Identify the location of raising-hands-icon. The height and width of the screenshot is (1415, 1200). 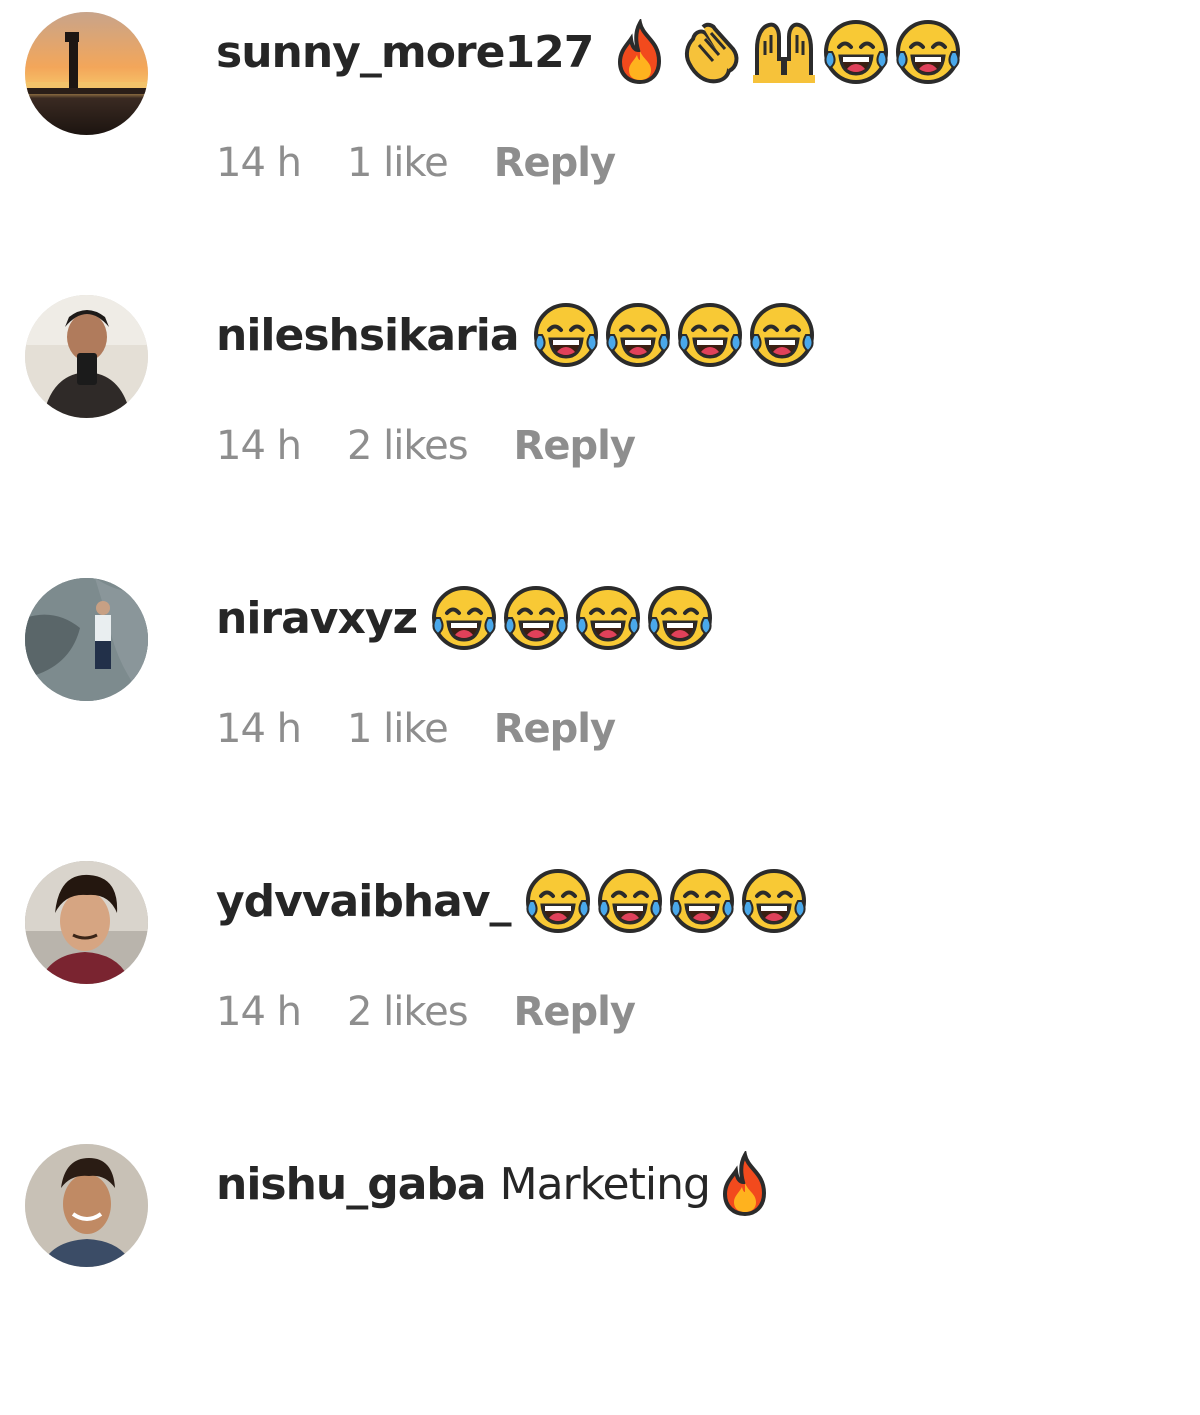
(784, 52).